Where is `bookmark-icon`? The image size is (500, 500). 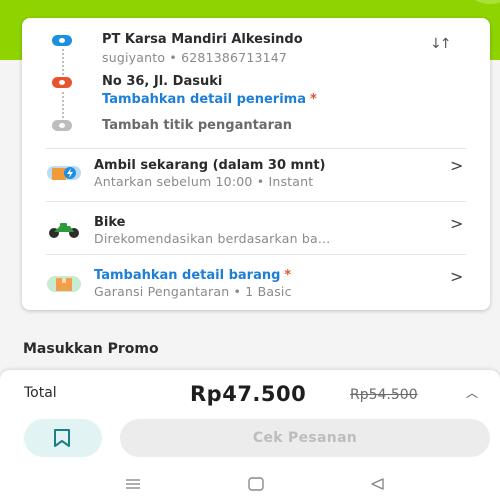
bookmark-icon is located at coordinates (62, 438).